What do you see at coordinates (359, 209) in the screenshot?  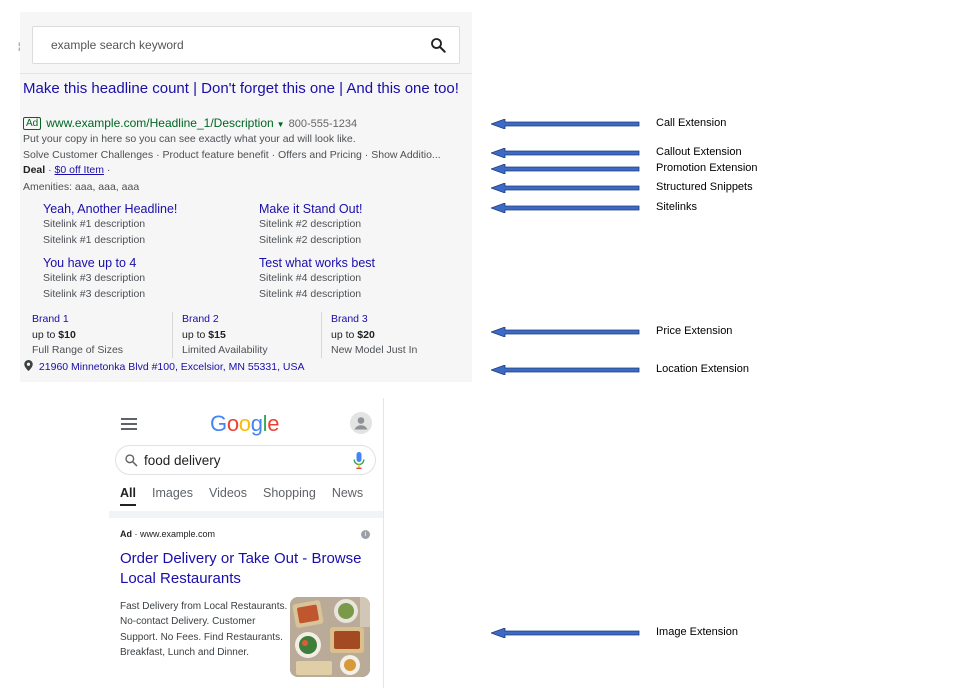 I see `sitelink-title: Make it Stand Out!` at bounding box center [359, 209].